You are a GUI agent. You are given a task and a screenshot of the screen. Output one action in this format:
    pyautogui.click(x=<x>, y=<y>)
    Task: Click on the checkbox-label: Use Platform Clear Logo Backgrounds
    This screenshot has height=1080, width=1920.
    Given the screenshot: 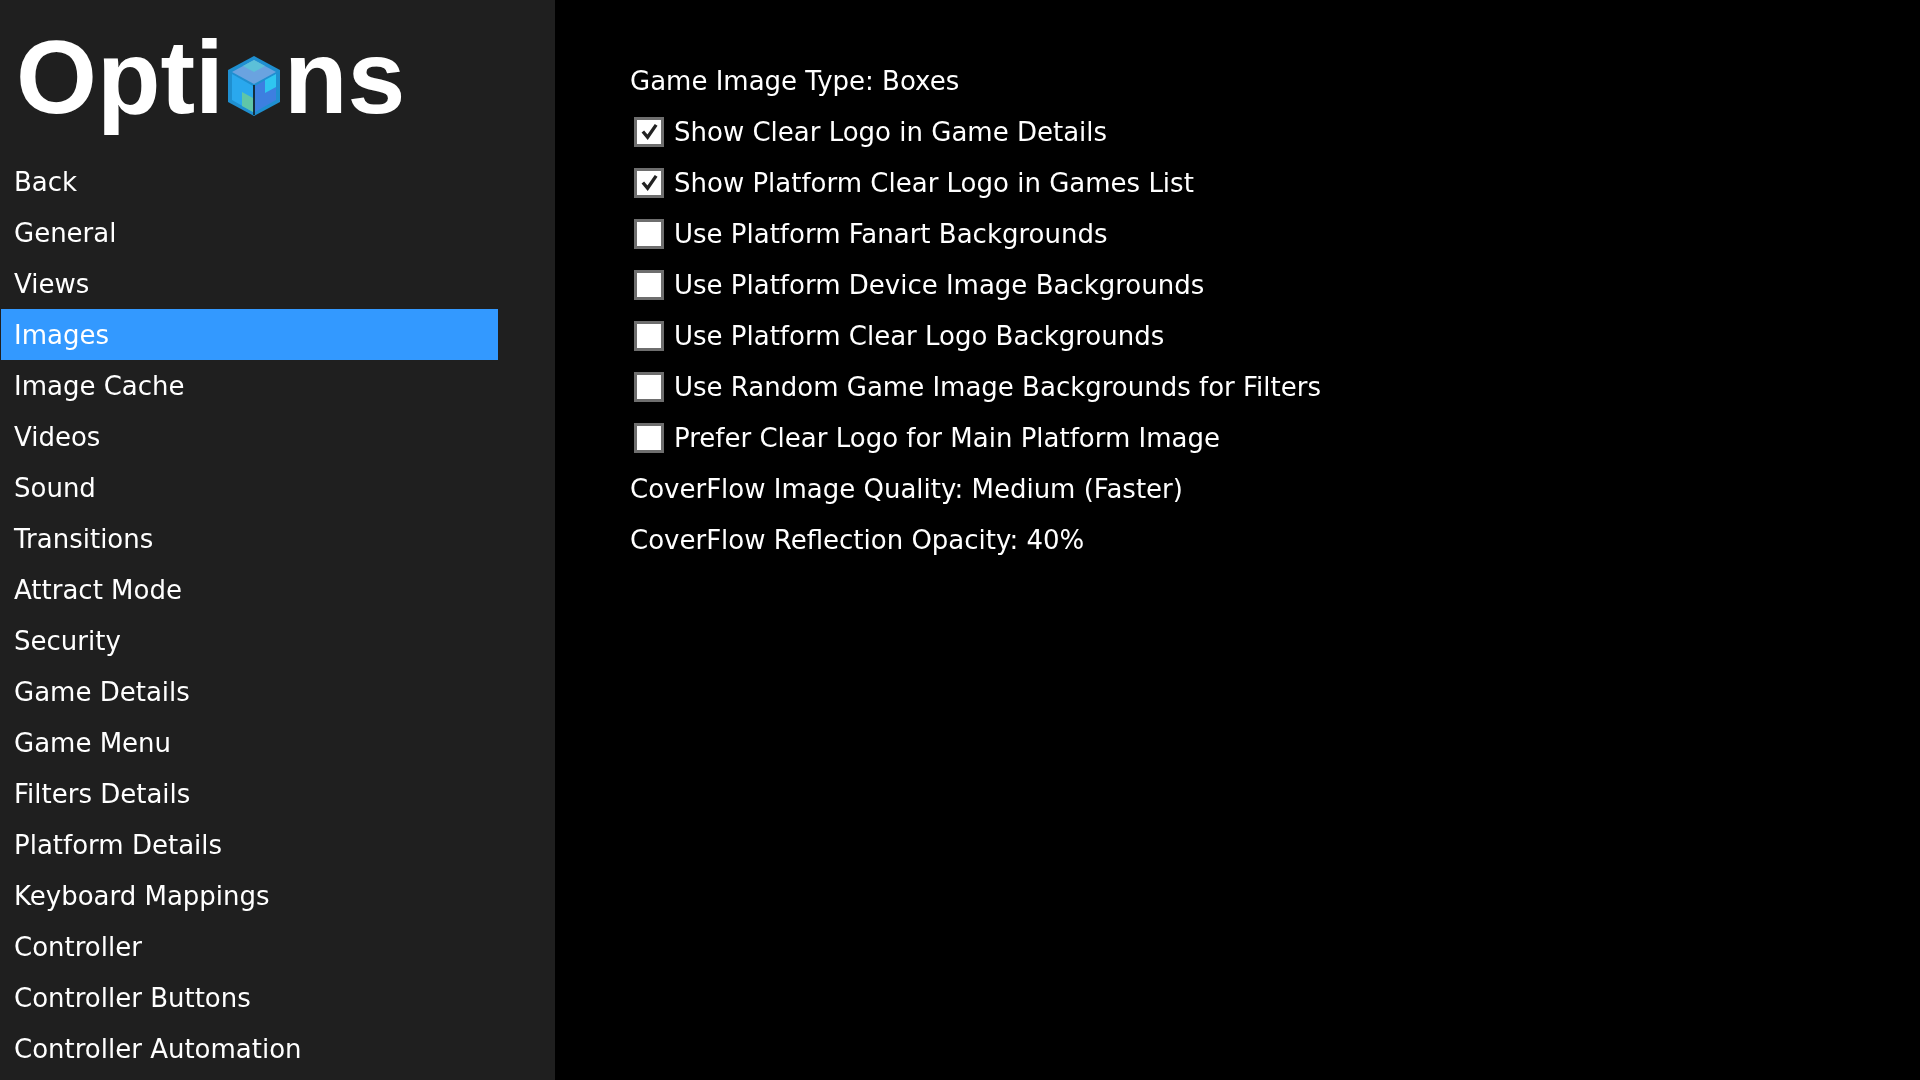 What is the action you would take?
    pyautogui.click(x=919, y=335)
    